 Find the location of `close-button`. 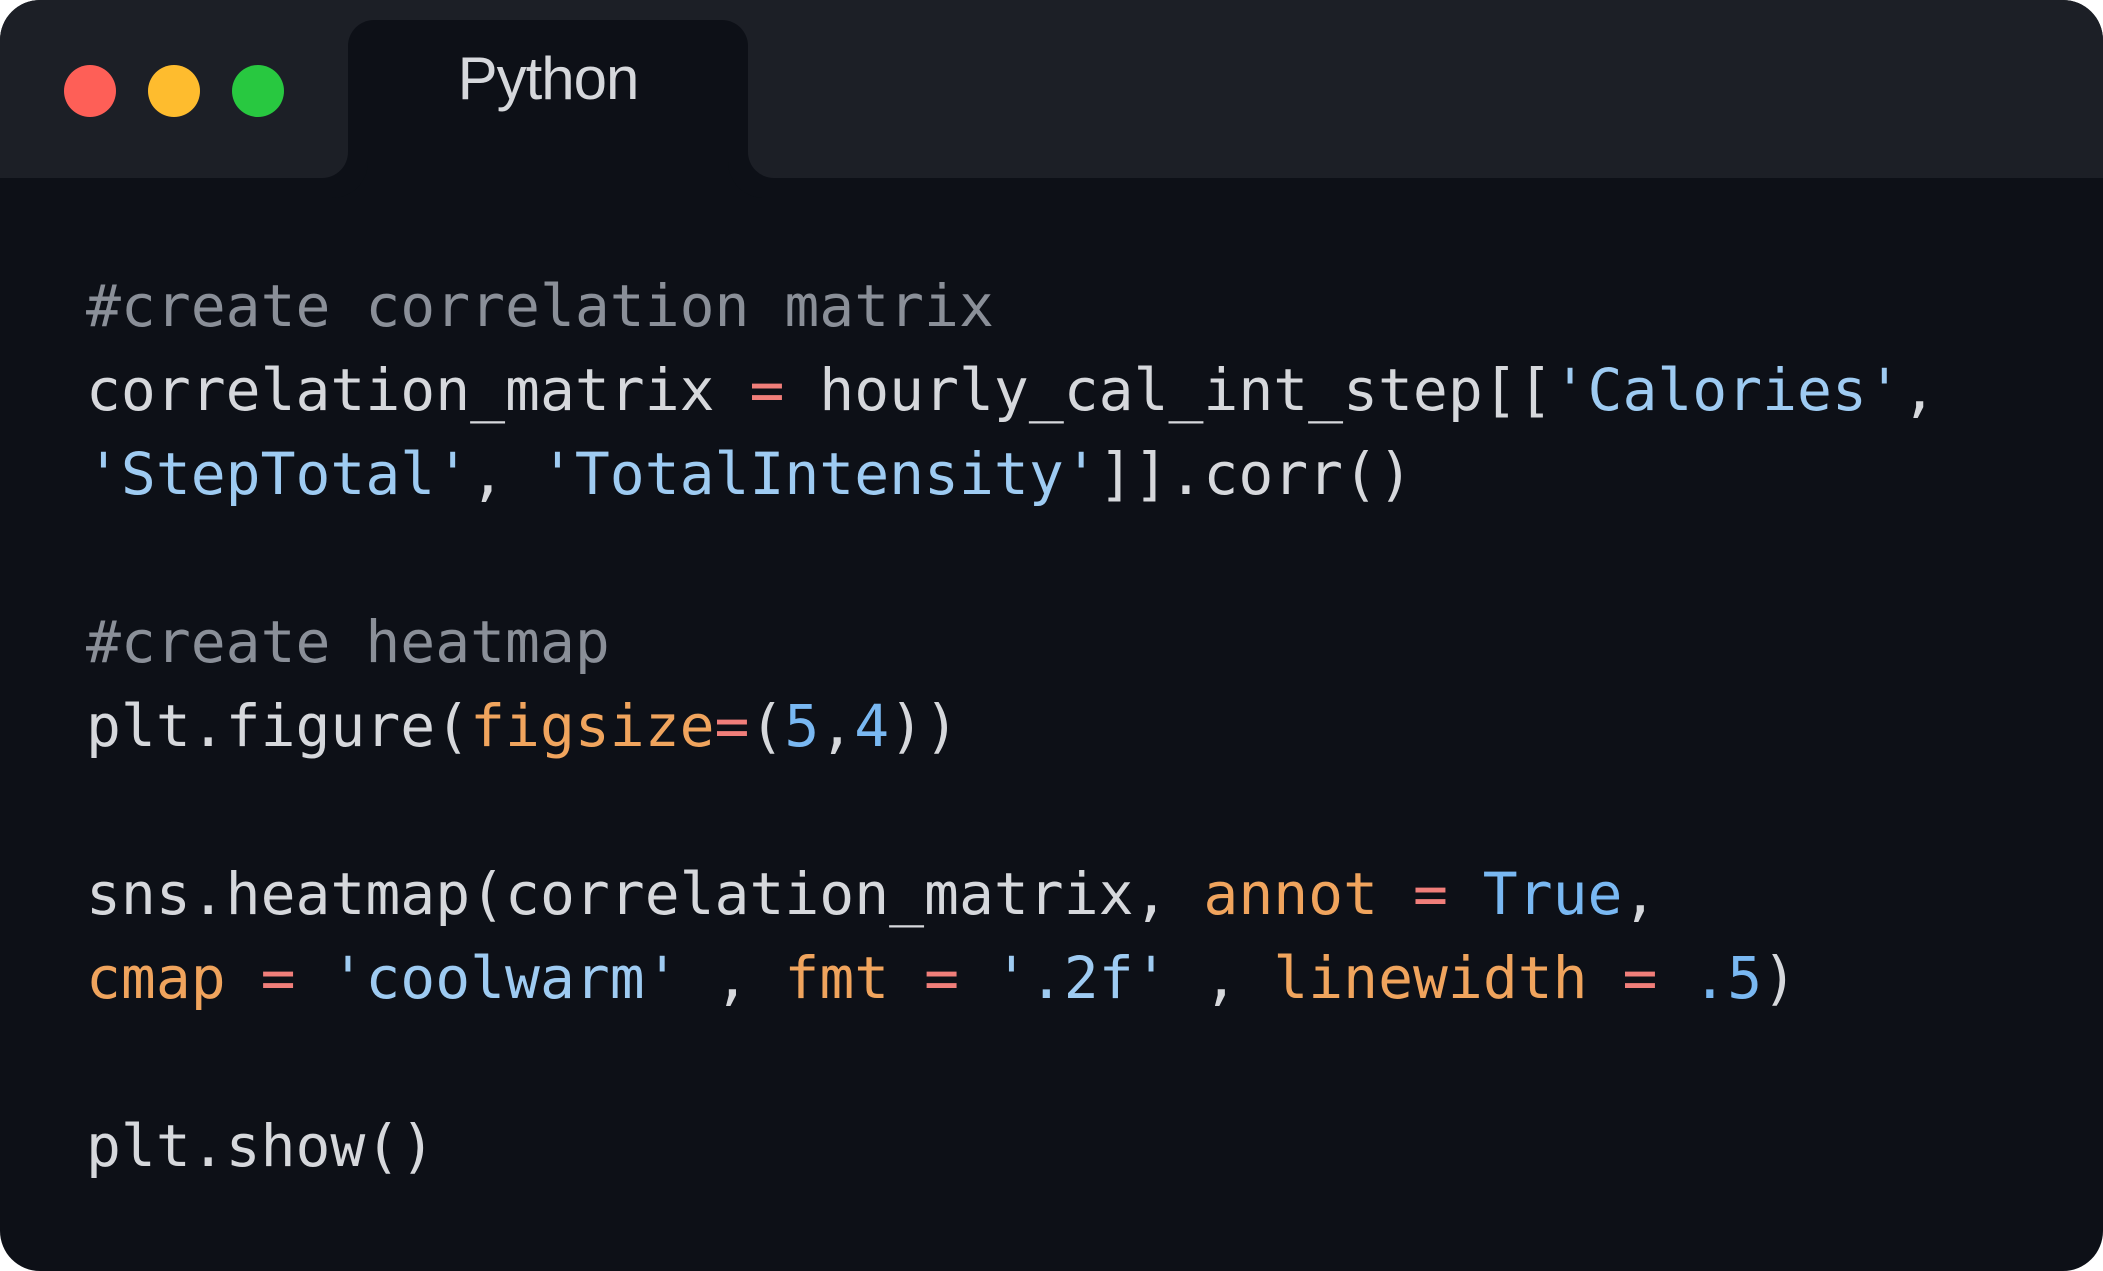

close-button is located at coordinates (90, 91).